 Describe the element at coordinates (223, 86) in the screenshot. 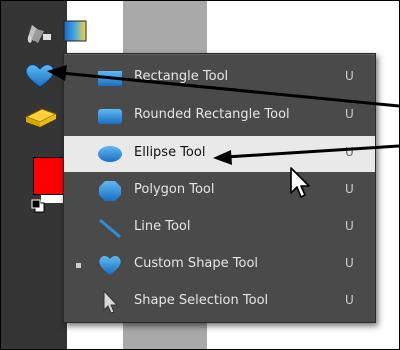

I see `callout-arrow-toolbar-icon` at that location.